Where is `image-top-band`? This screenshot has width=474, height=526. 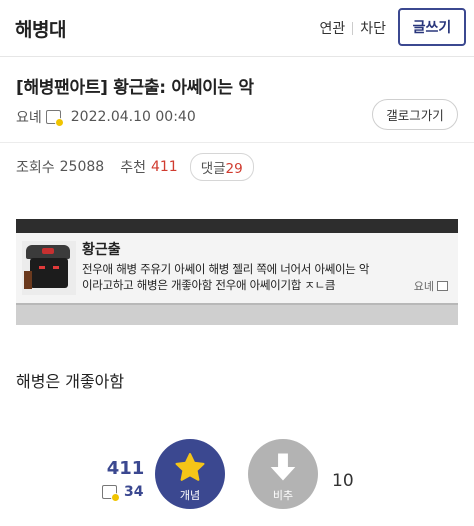 image-top-band is located at coordinates (237, 226).